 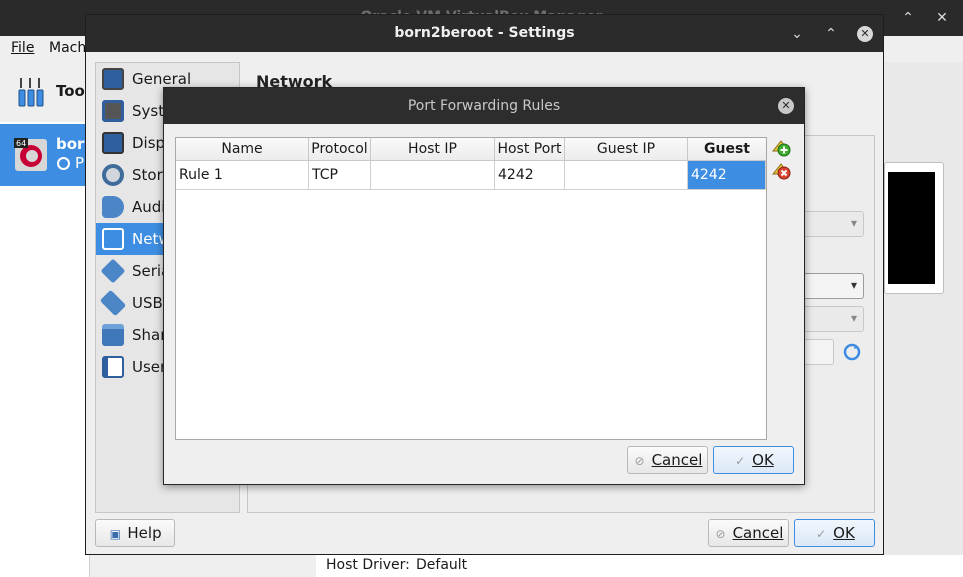 I want to click on dialog-titlebar: Port Forwarding Rules ✕, so click(x=484, y=106).